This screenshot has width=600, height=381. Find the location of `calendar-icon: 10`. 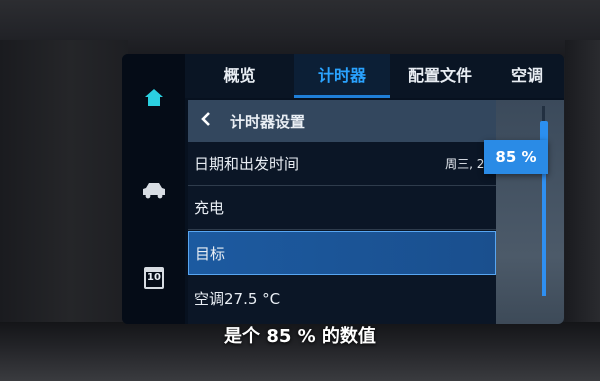

calendar-icon: 10 is located at coordinates (154, 278).